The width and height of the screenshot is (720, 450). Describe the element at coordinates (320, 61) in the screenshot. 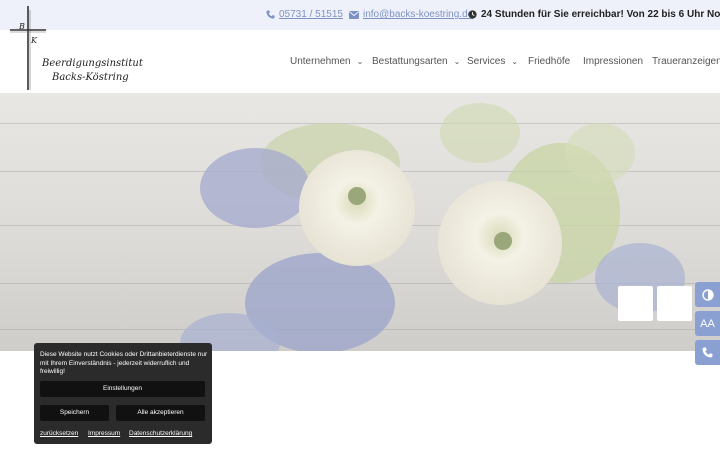

I see `nav-label: Unternehmen` at that location.